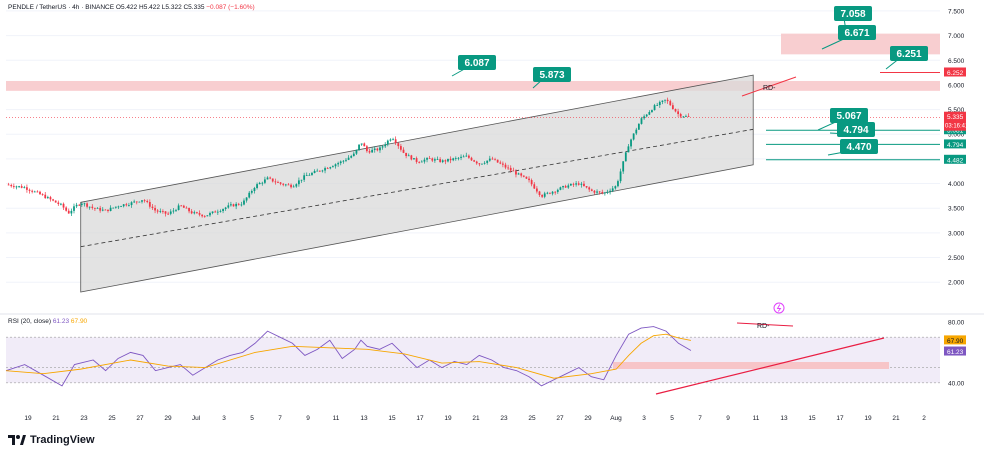 The image size is (984, 457). Describe the element at coordinates (560, 418) in the screenshot. I see `time-tick-label: 27` at that location.